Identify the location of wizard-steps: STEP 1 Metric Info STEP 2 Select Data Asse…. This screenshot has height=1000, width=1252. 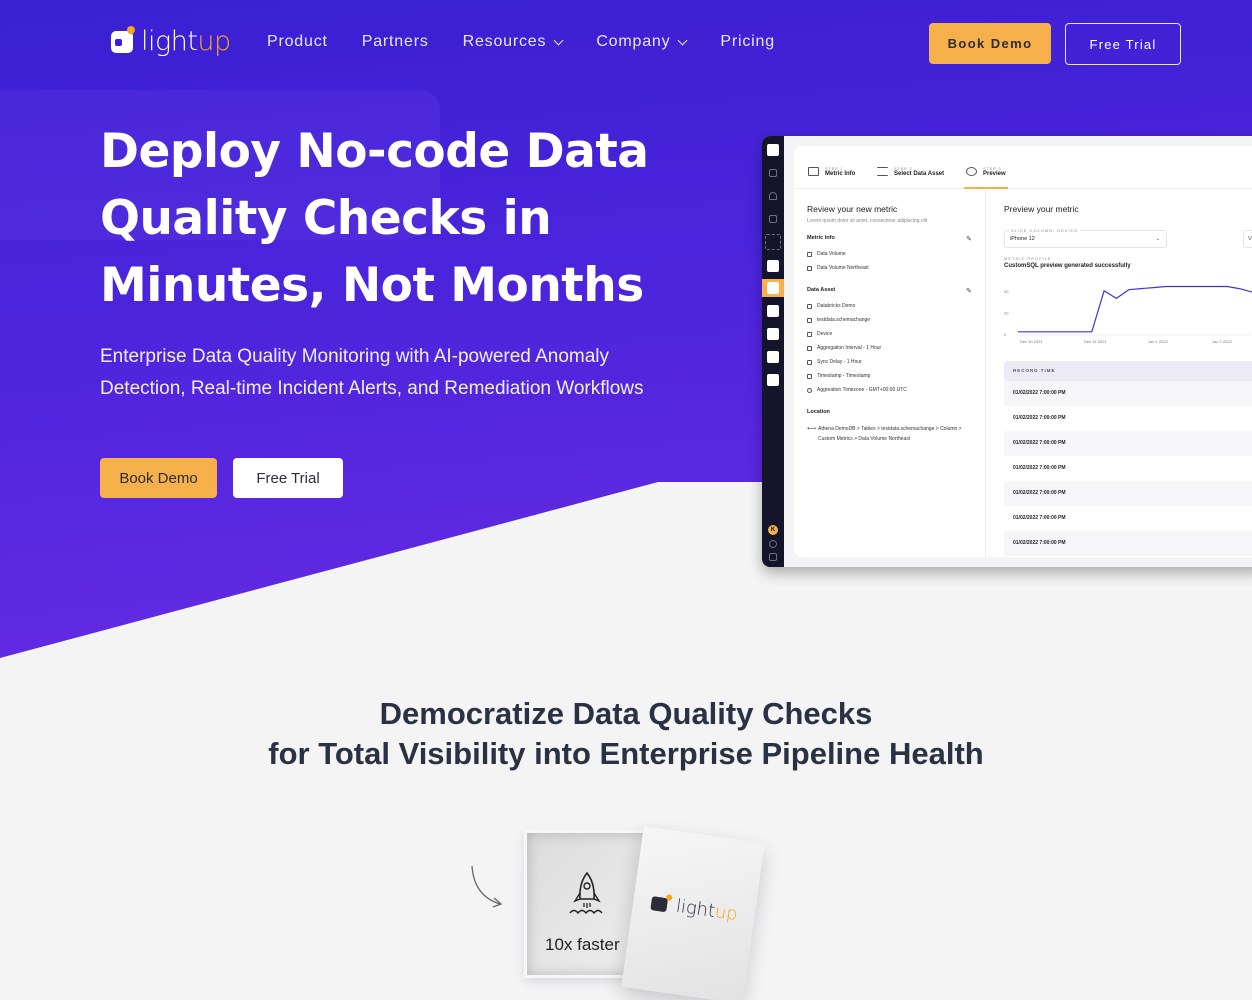
(1023, 167).